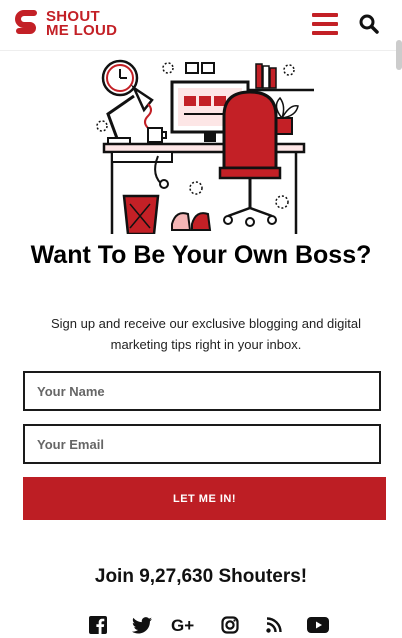  What do you see at coordinates (182, 625) in the screenshot?
I see `svg-text: G+` at bounding box center [182, 625].